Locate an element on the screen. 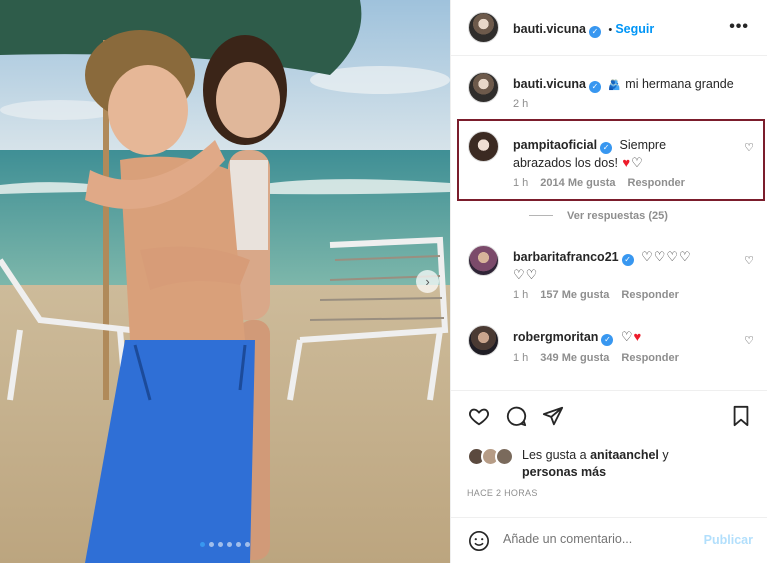  liked-by-avatars is located at coordinates (493, 457).